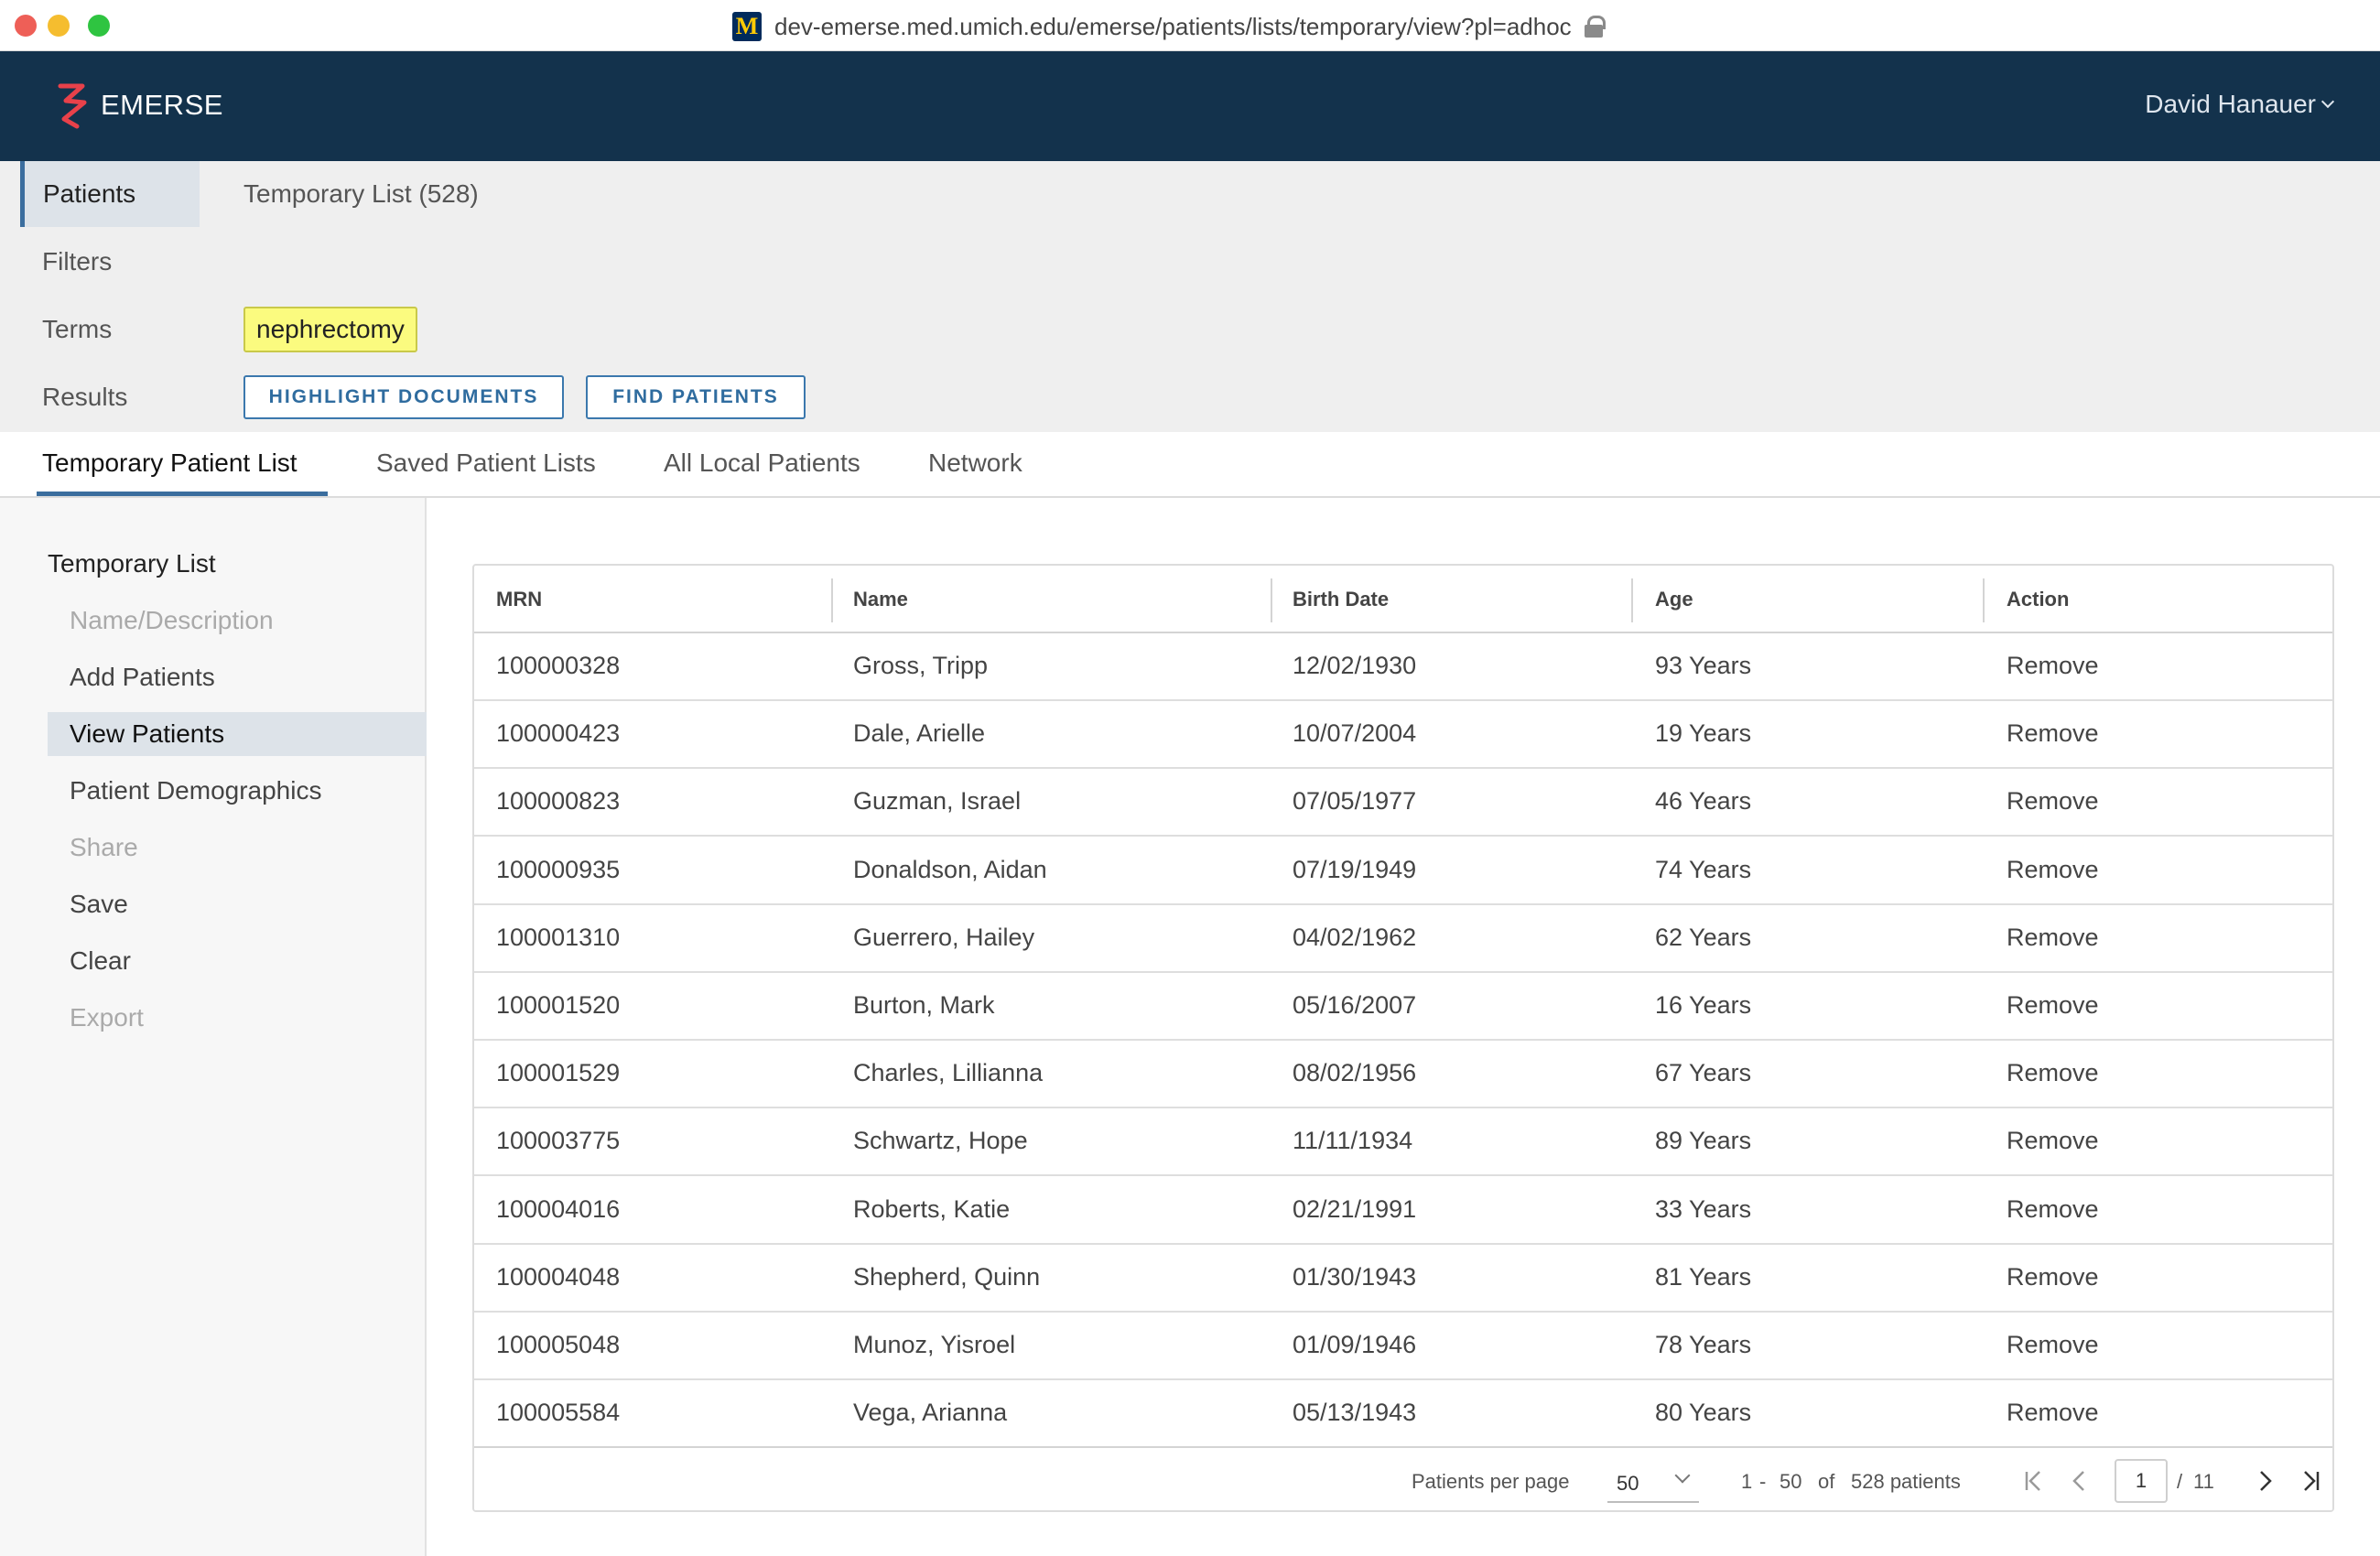 This screenshot has height=1556, width=2380. What do you see at coordinates (1703, 801) in the screenshot?
I see `cell-age: 46 Years` at bounding box center [1703, 801].